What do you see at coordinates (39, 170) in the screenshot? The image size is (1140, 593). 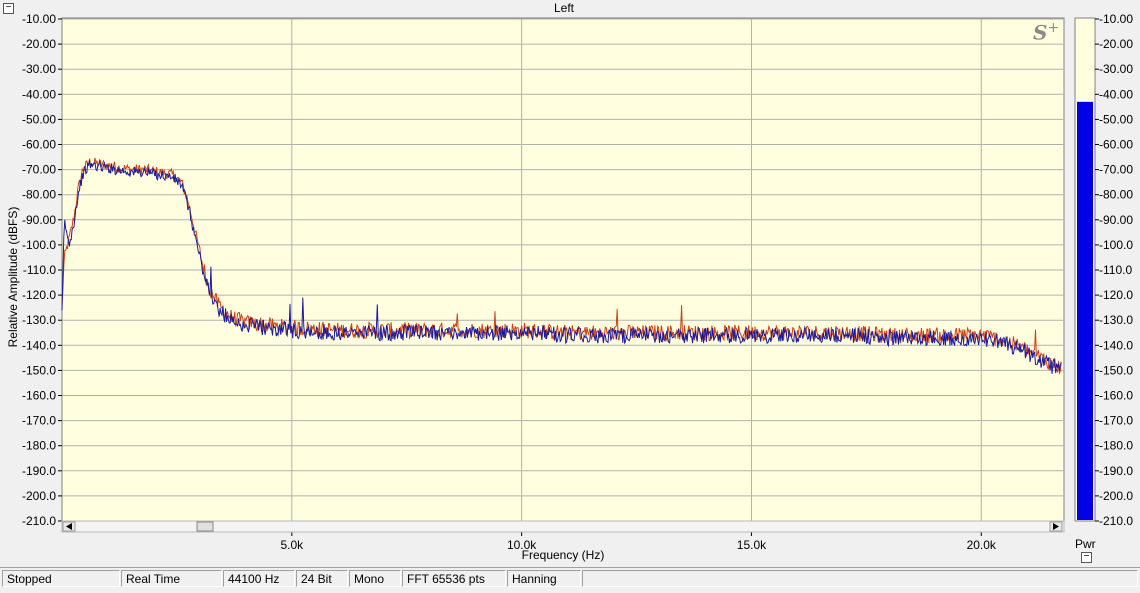 I see `y-tick-label: -70.00` at bounding box center [39, 170].